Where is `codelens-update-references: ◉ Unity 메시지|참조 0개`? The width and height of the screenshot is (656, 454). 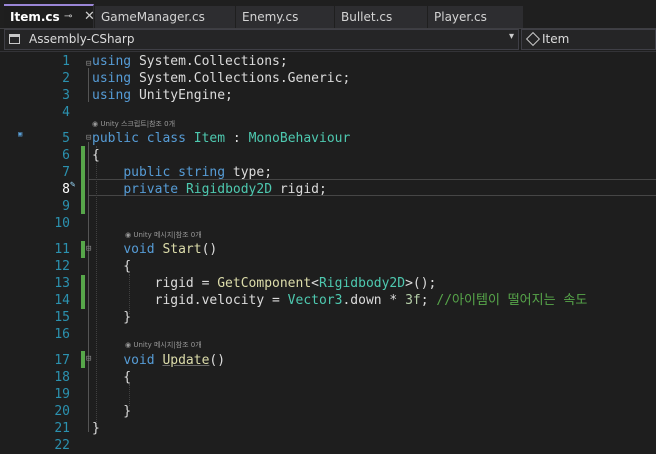 codelens-update-references: ◉ Unity 메시지|참조 0개 is located at coordinates (163, 345).